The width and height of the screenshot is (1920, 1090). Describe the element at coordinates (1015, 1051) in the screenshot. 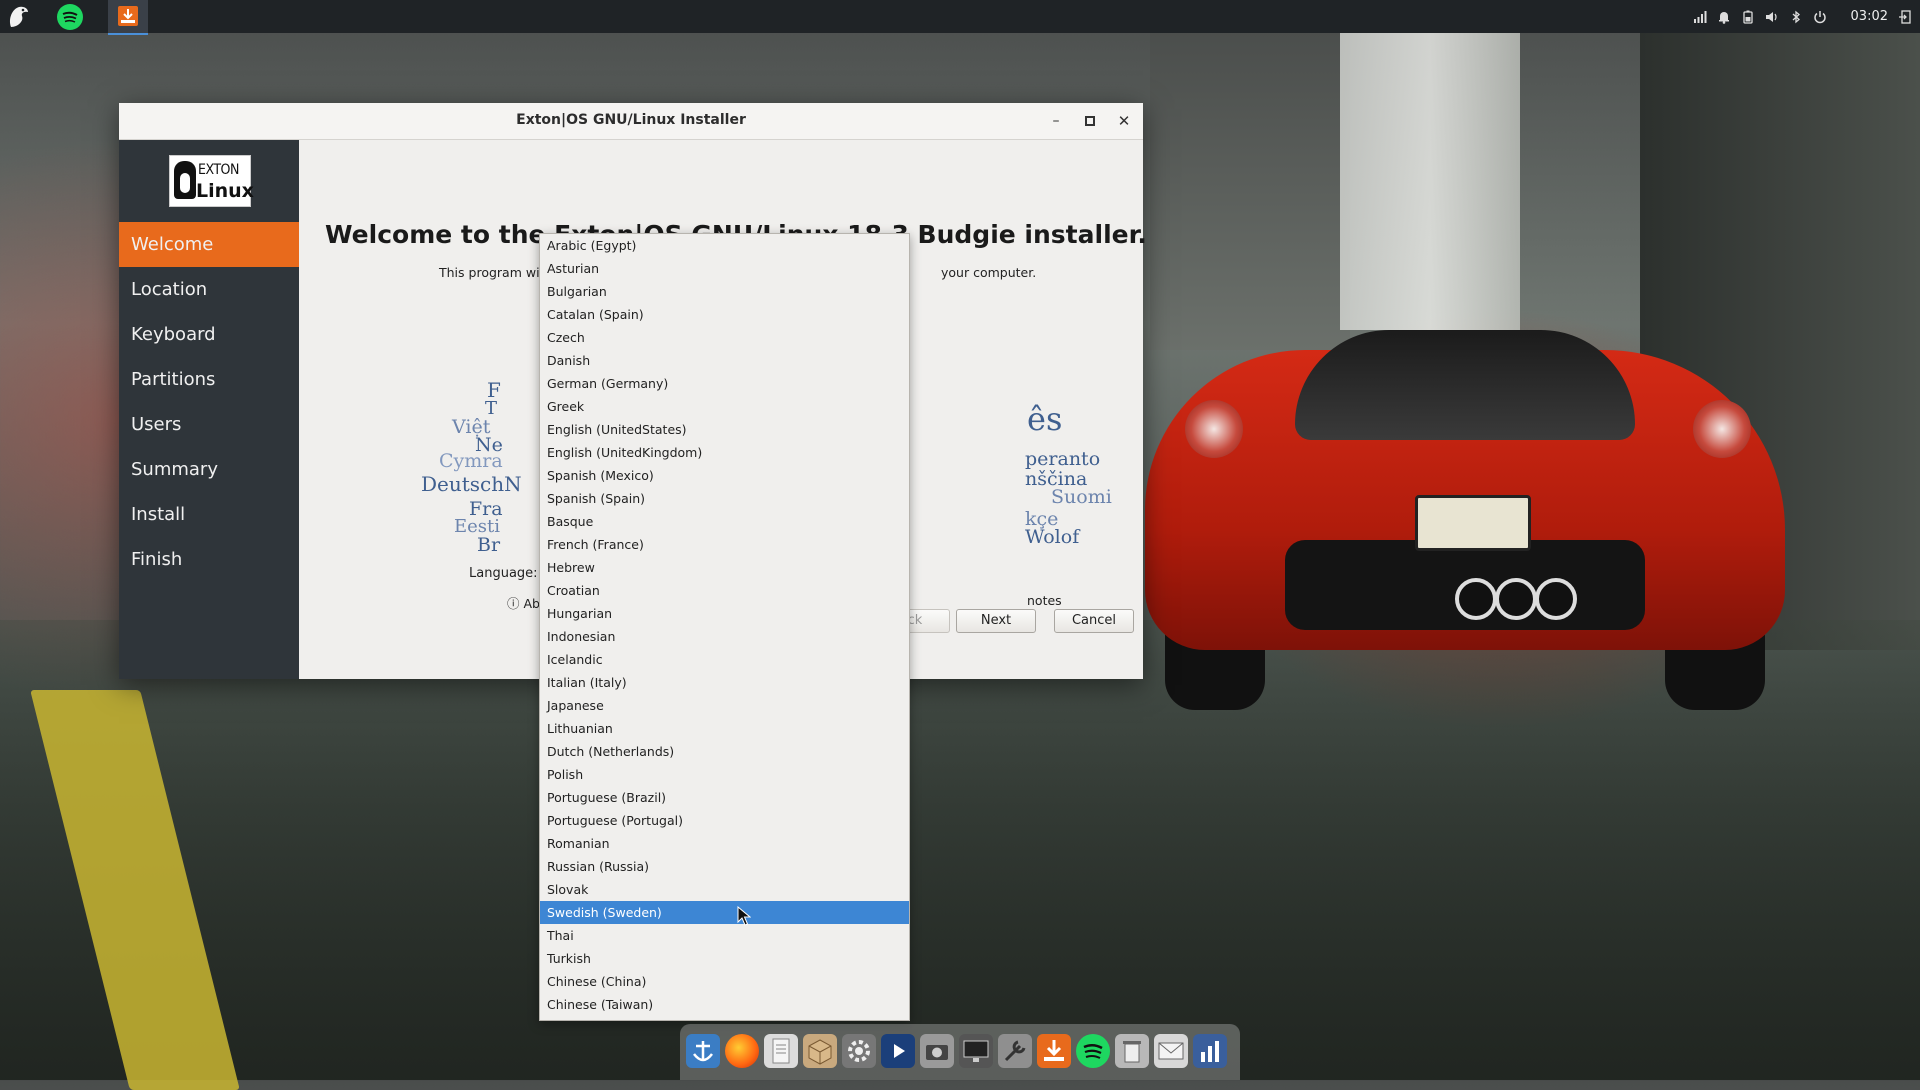

I see `tools-icon` at that location.